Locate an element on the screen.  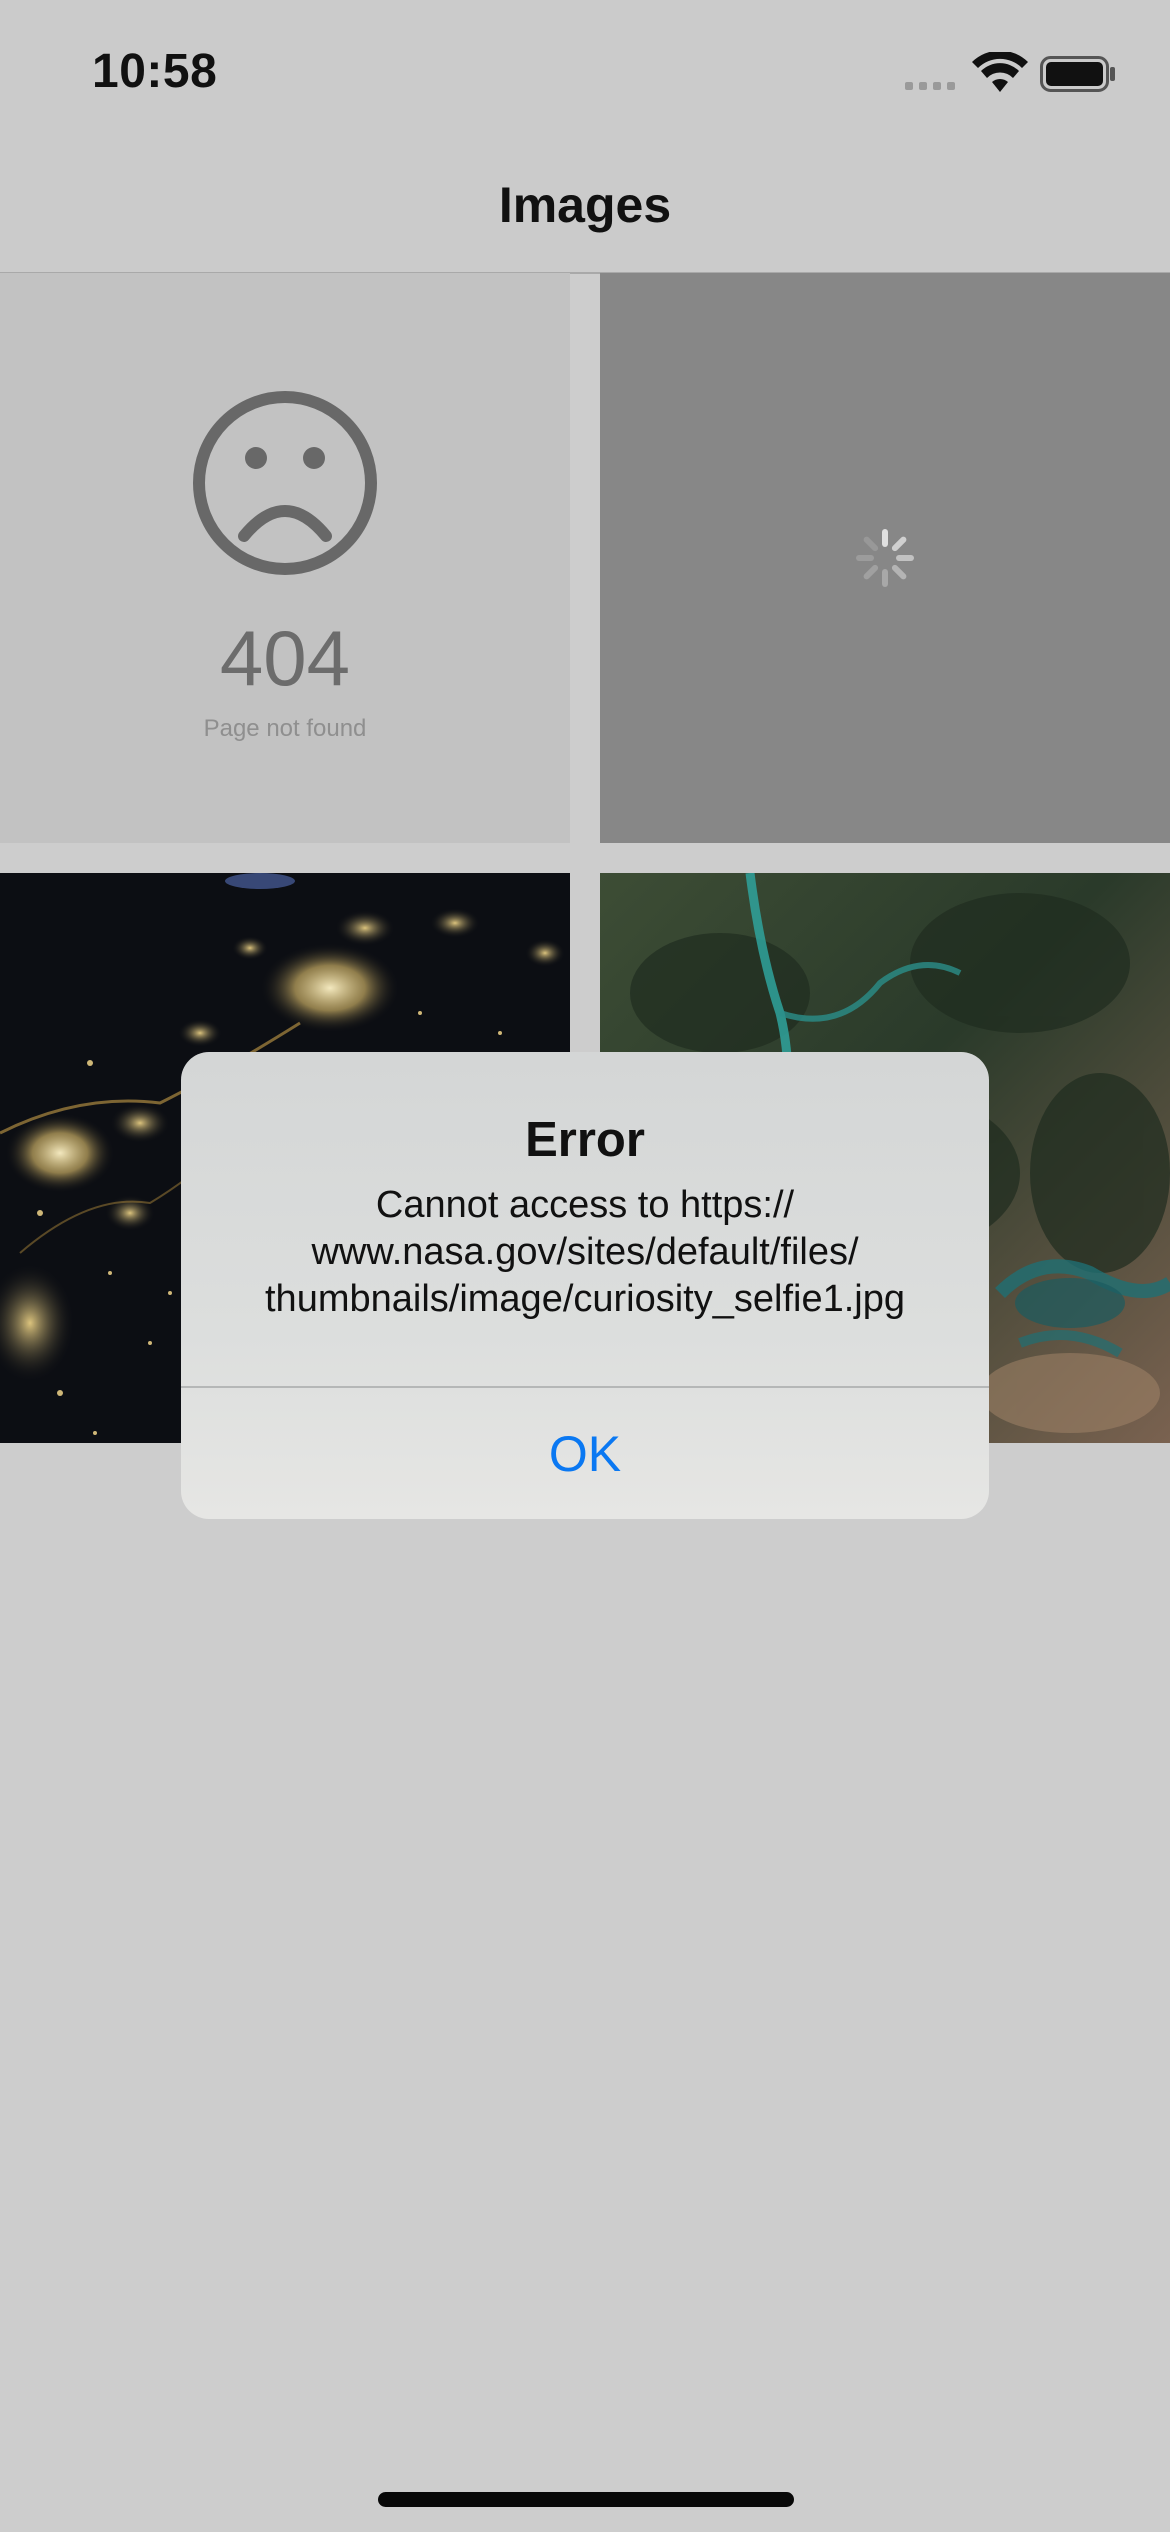
status-time: 10:58 is located at coordinates (155, 71).